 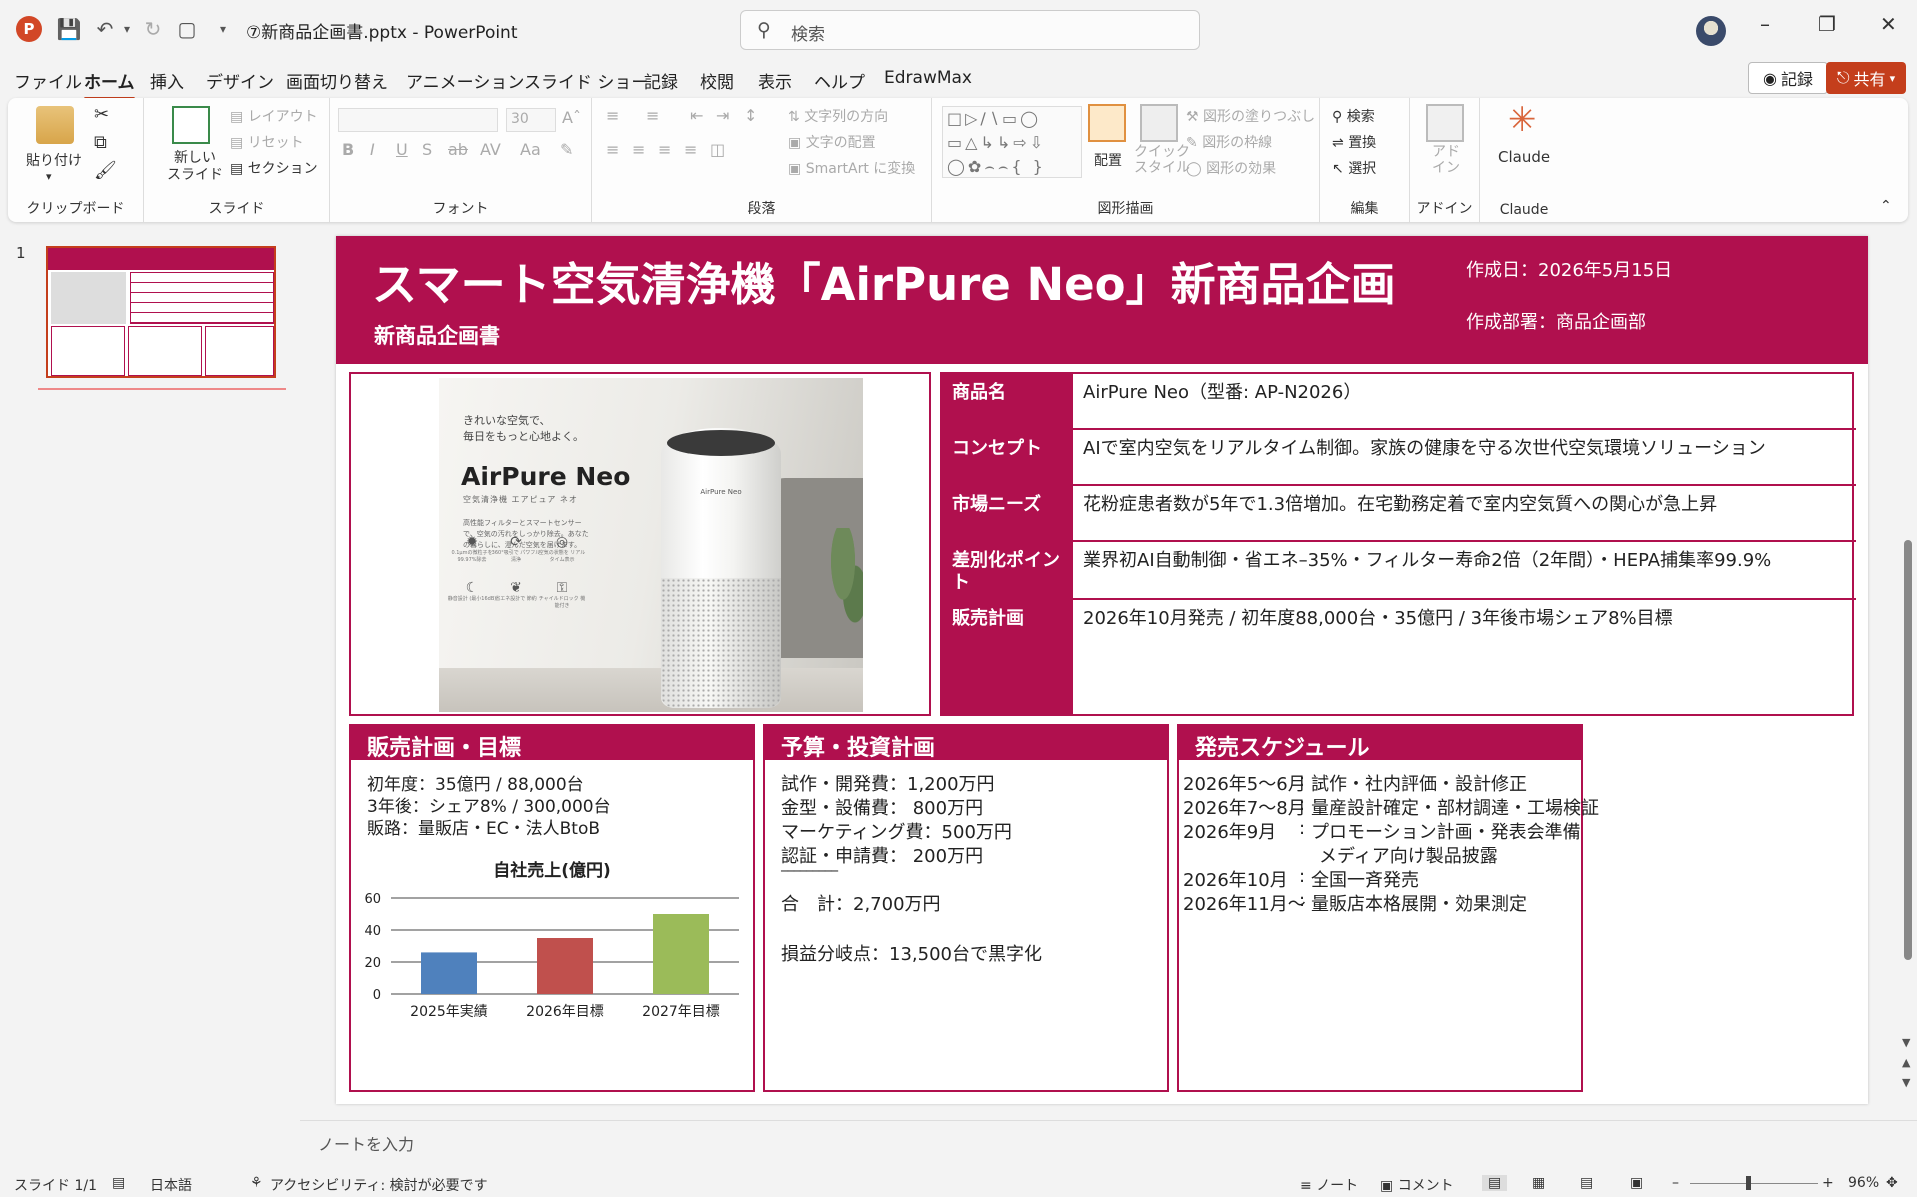 I want to click on underline-icon: U, so click(x=402, y=149).